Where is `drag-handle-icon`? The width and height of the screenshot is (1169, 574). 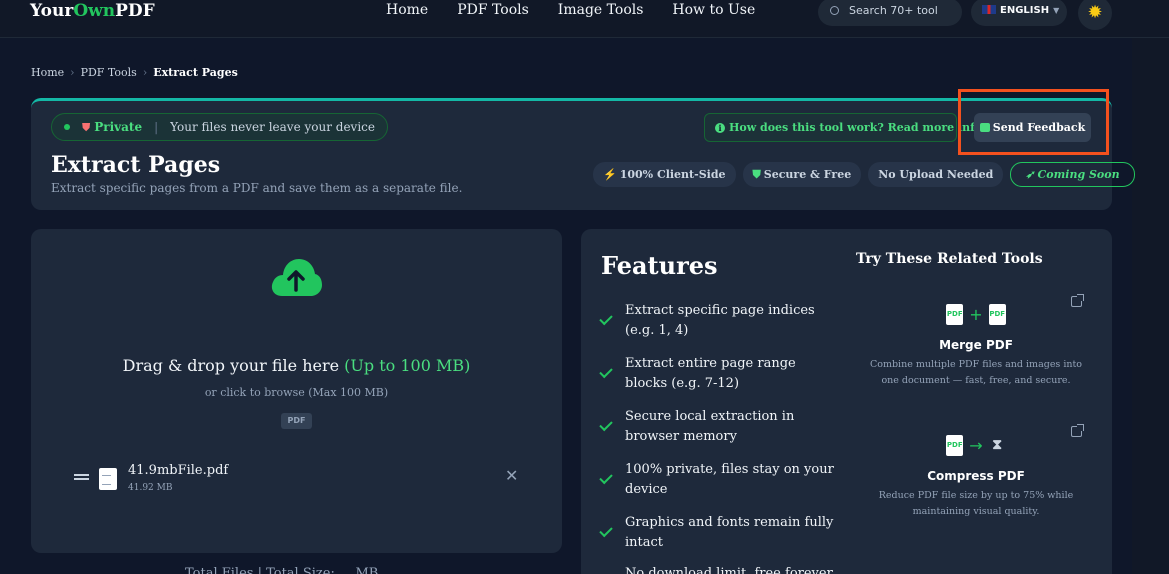
drag-handle-icon is located at coordinates (81, 477).